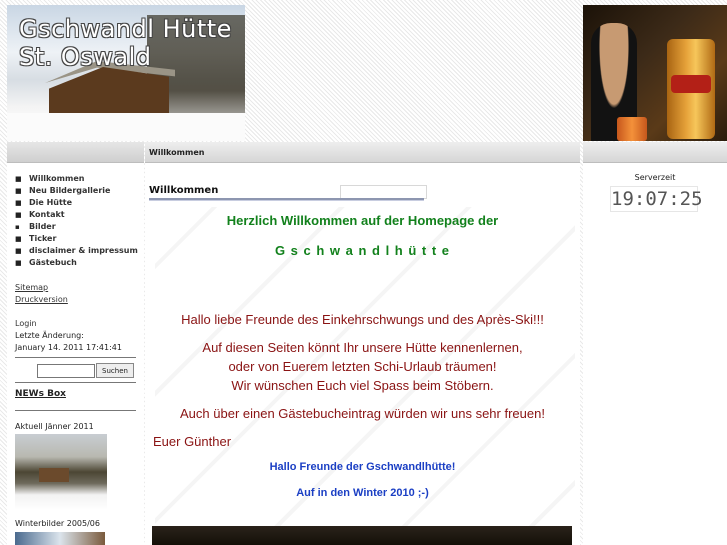  Describe the element at coordinates (655, 152) in the screenshot. I see `right-title-bar` at that location.